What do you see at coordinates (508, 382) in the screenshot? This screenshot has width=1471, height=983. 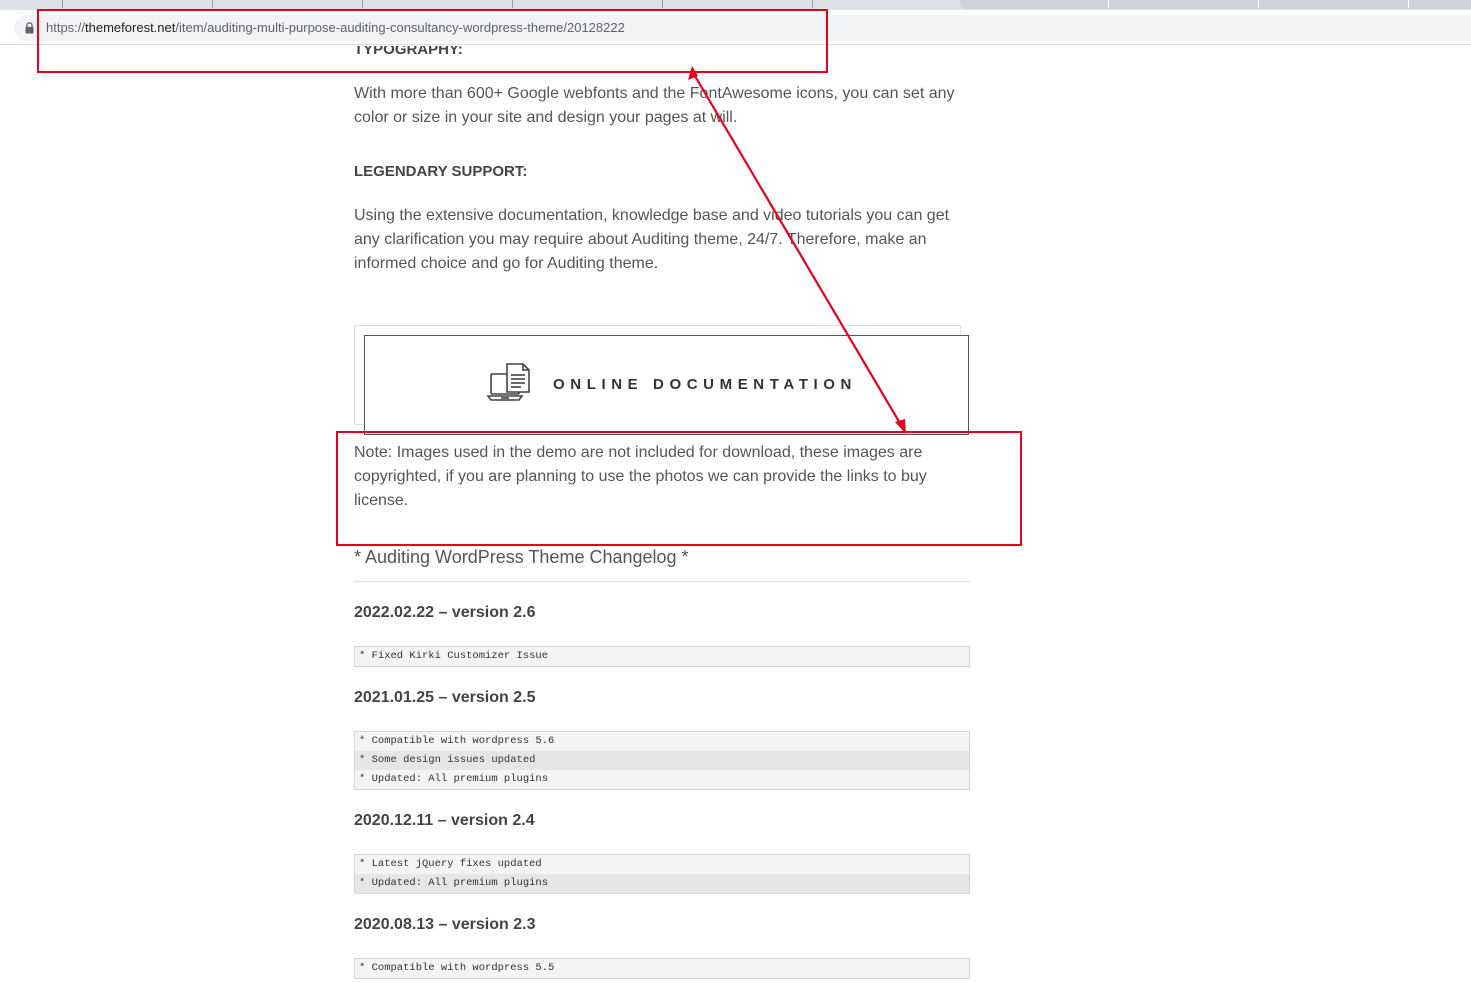 I see `laptop-document-icon` at bounding box center [508, 382].